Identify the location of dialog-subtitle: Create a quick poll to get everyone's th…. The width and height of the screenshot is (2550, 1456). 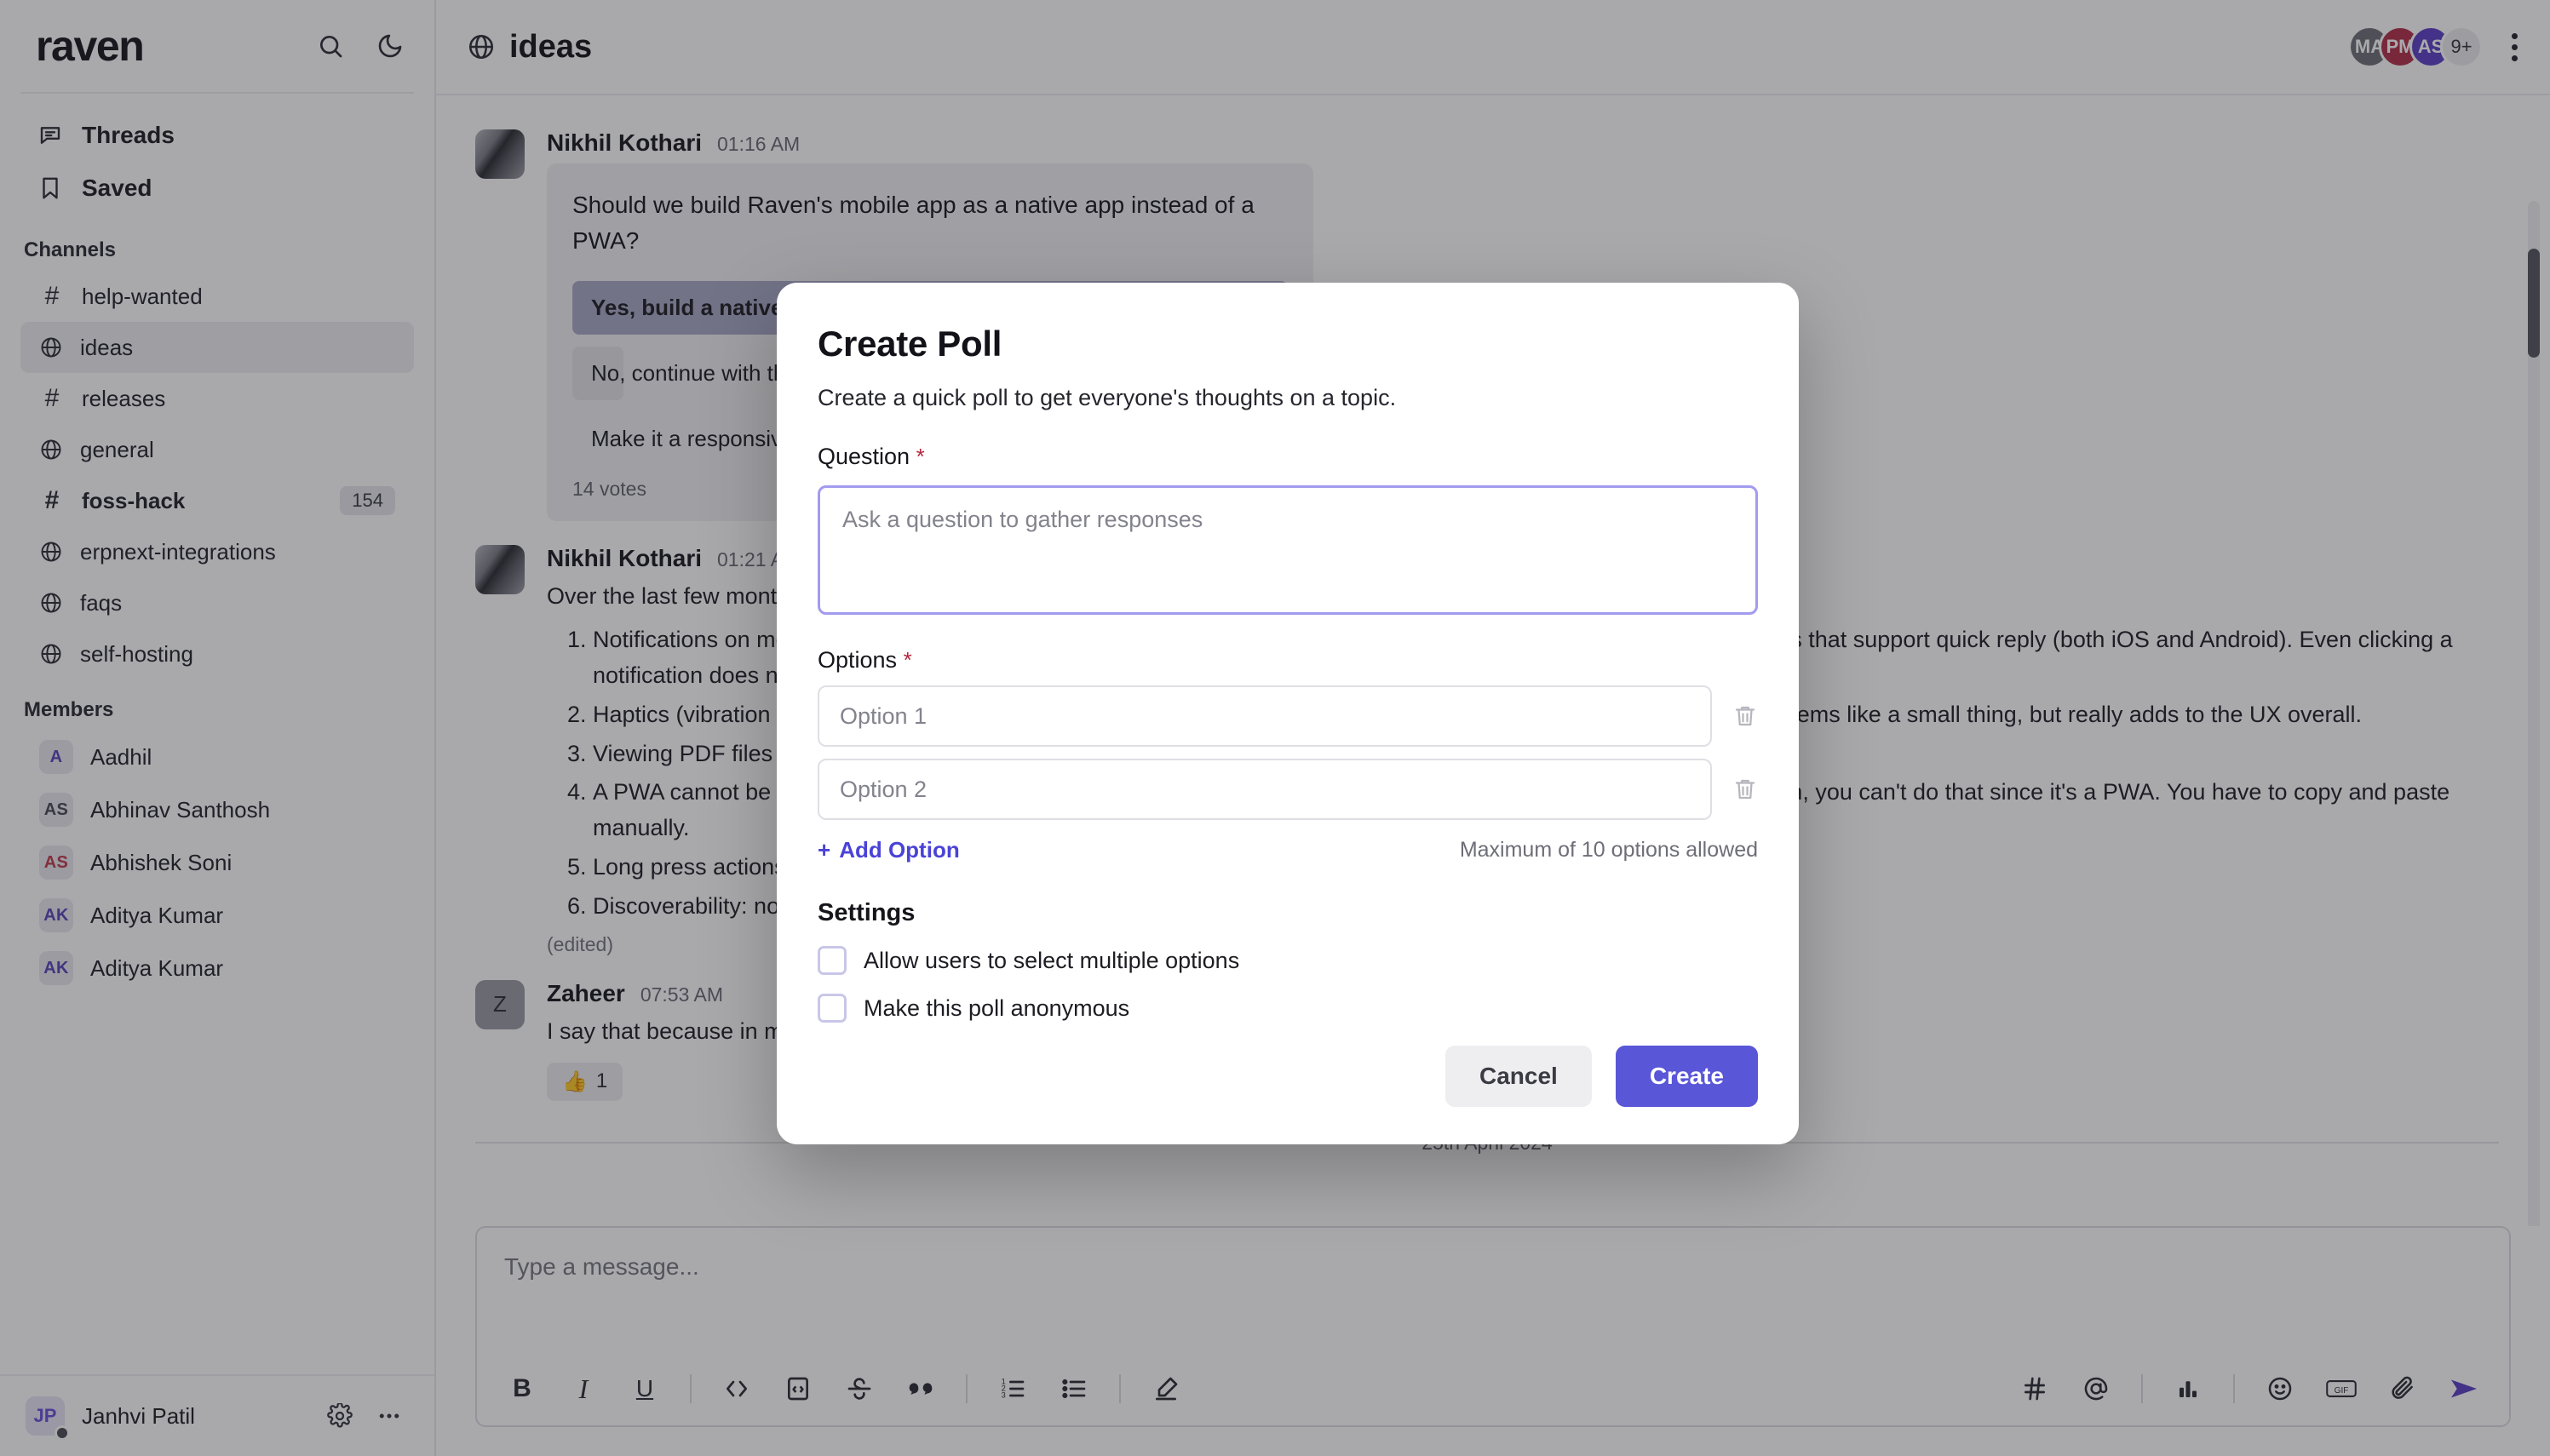
(1107, 397).